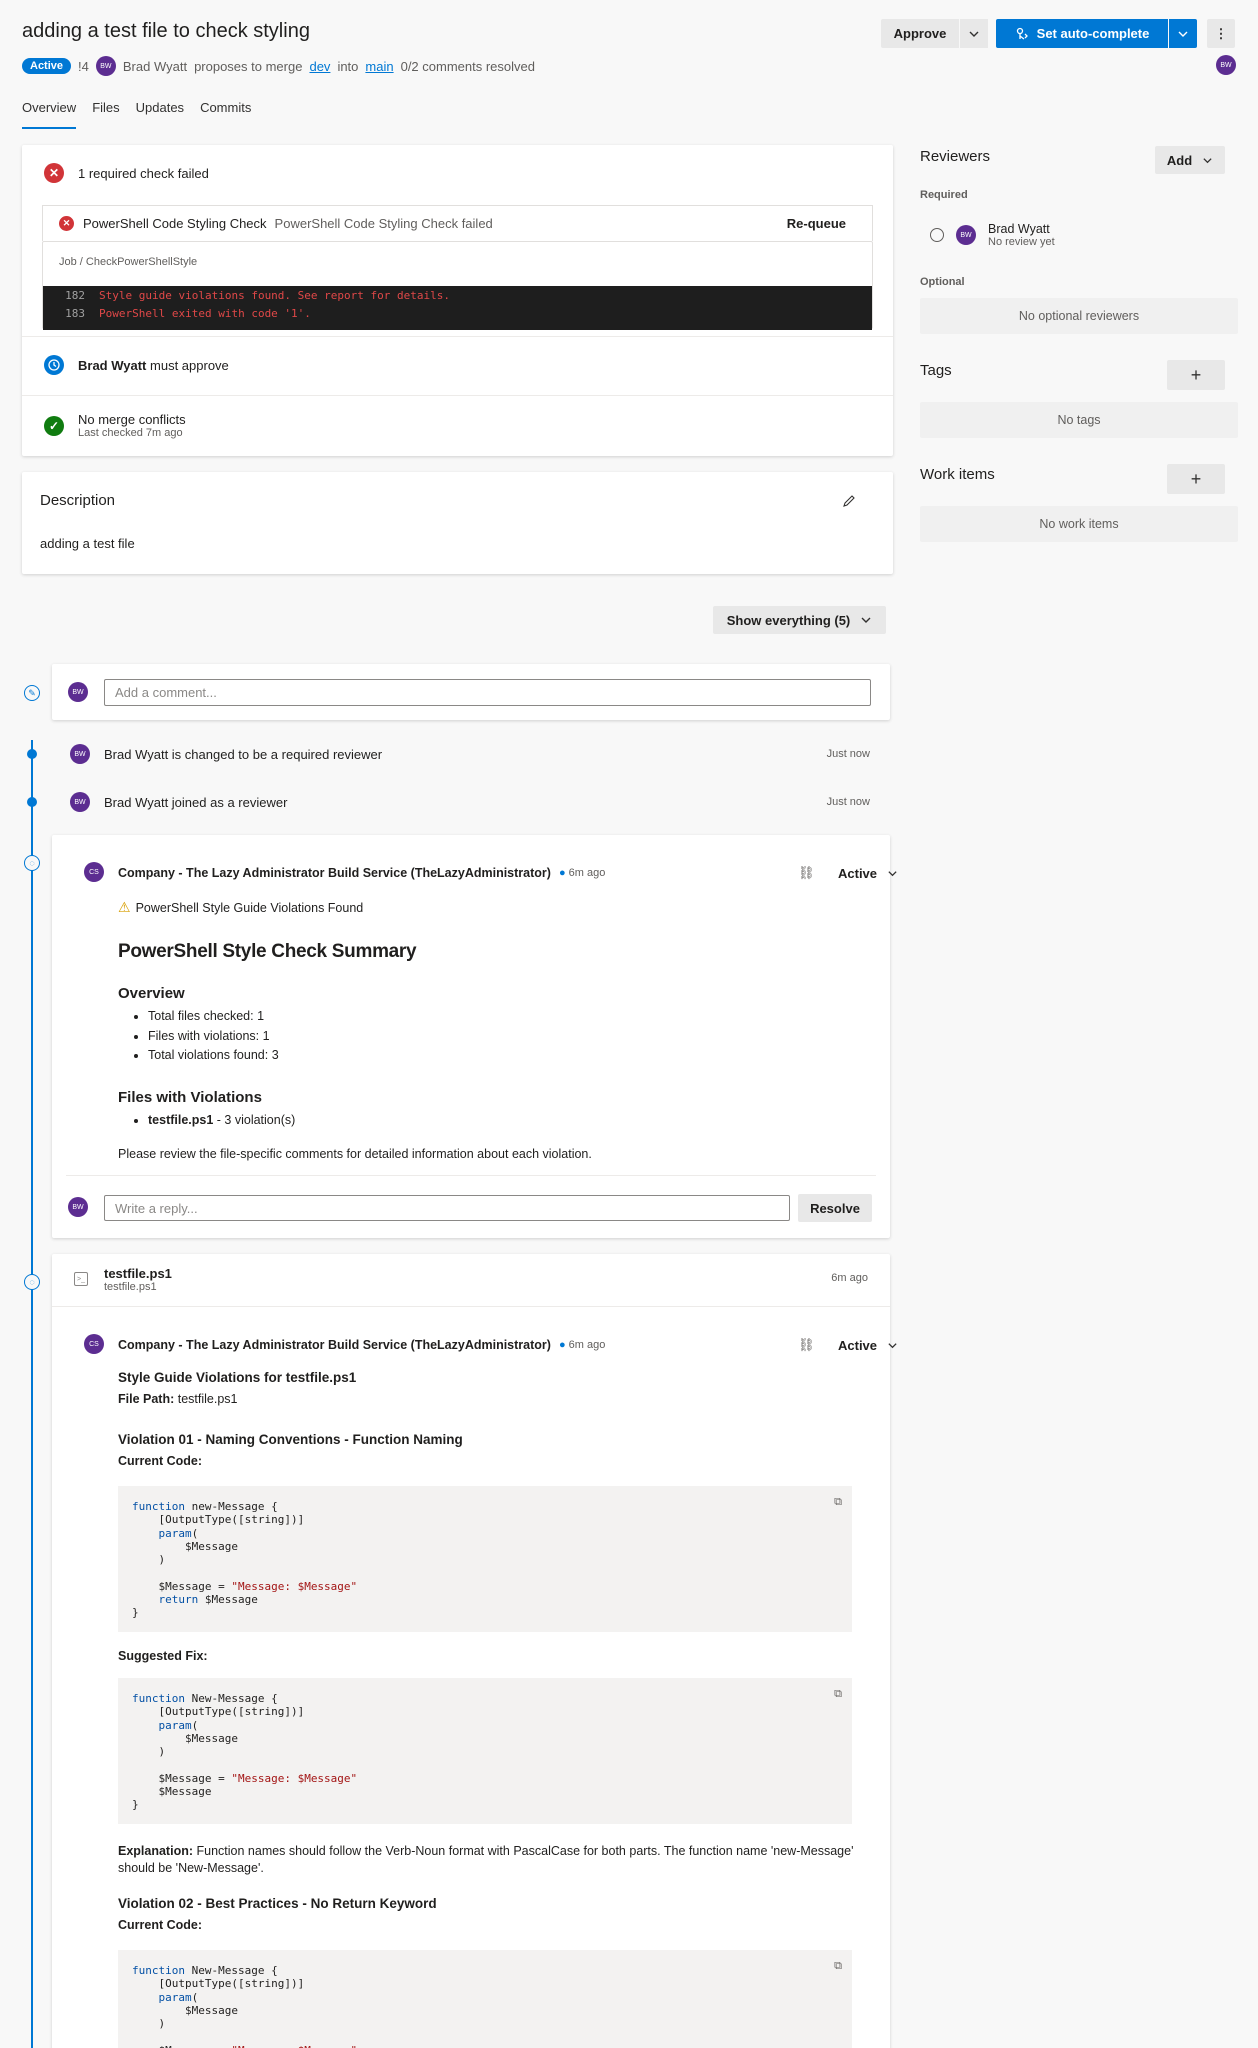  What do you see at coordinates (849, 1278) in the screenshot?
I see `file-time: 6m ago` at bounding box center [849, 1278].